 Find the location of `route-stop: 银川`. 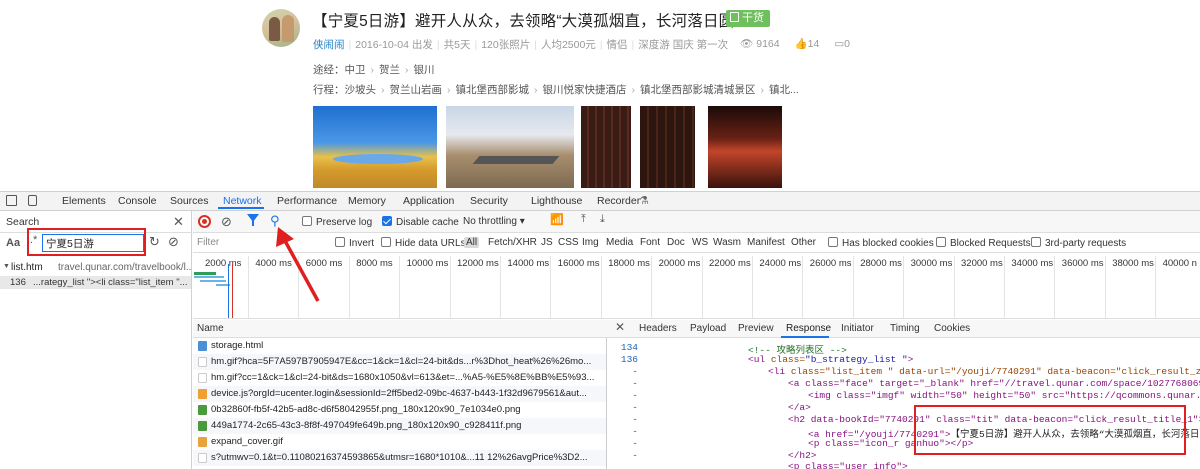

route-stop: 银川 is located at coordinates (424, 70).